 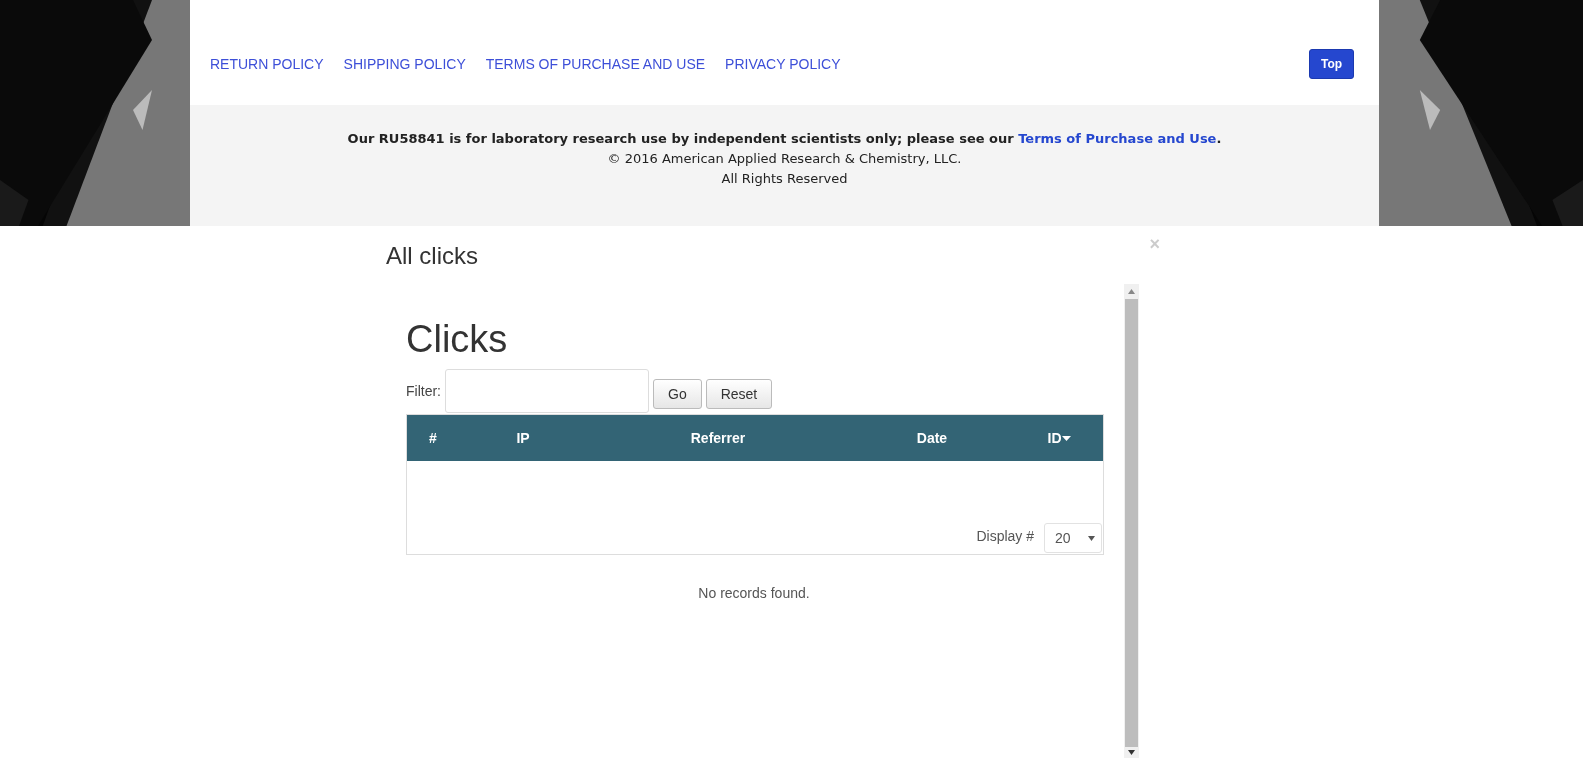 What do you see at coordinates (1059, 438) in the screenshot?
I see `column-header: ID` at bounding box center [1059, 438].